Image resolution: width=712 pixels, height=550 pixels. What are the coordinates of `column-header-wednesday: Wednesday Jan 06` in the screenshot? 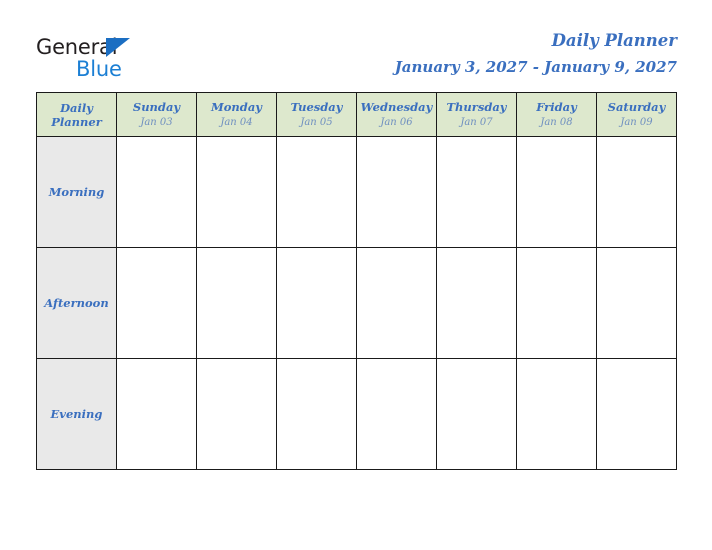 It's located at (396, 114).